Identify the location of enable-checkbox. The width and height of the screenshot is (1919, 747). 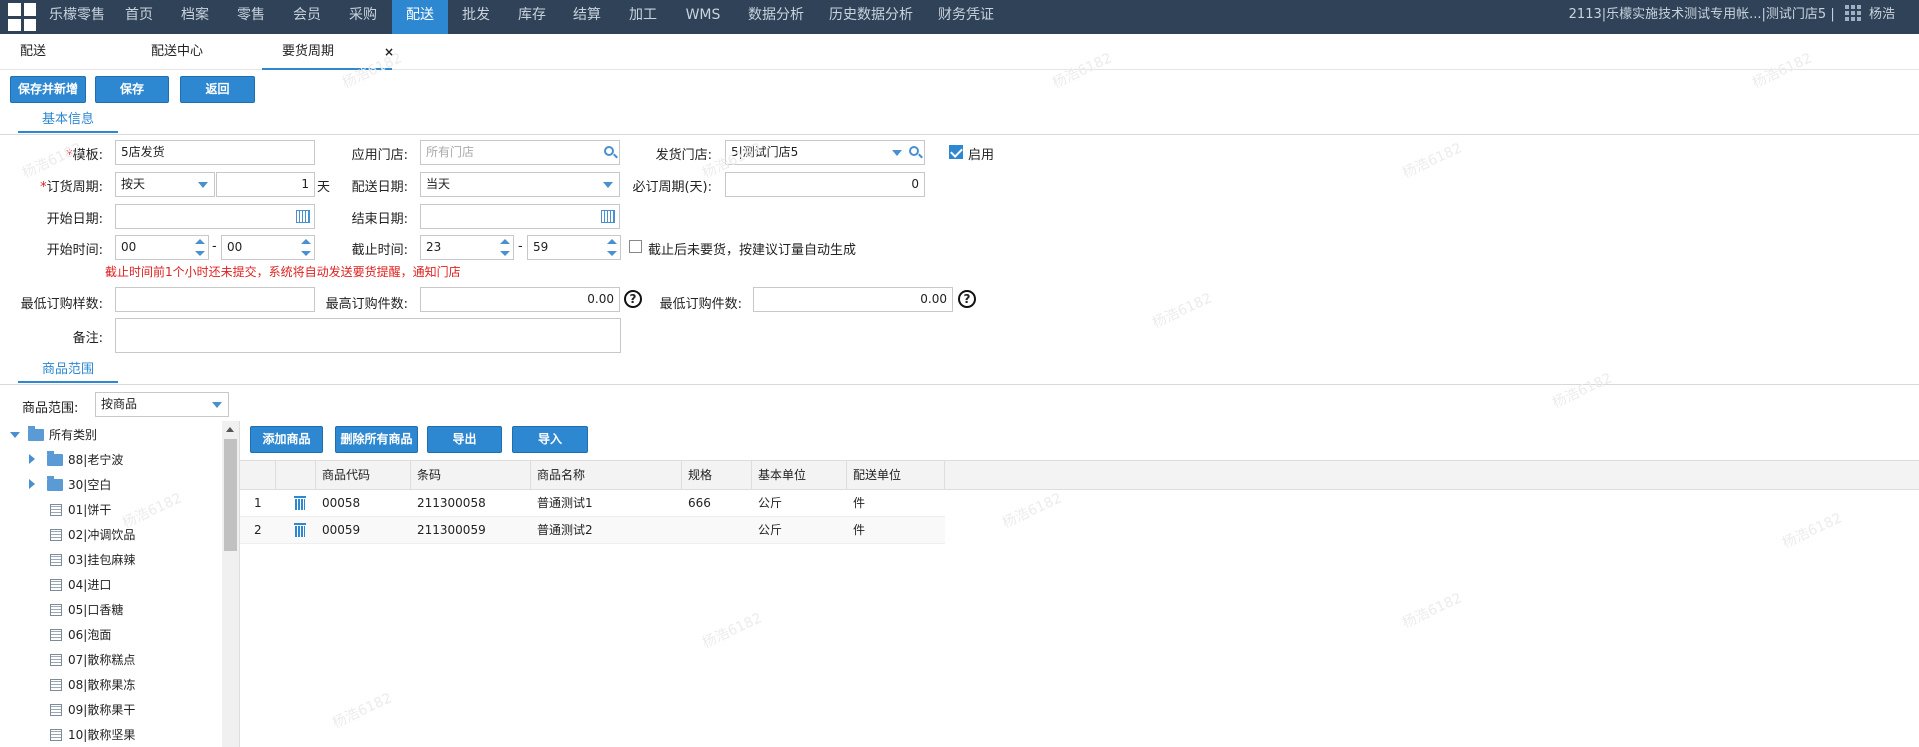
(956, 152).